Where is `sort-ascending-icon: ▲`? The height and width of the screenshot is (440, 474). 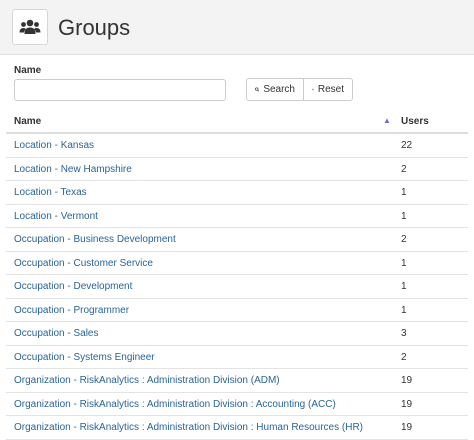 sort-ascending-icon: ▲ is located at coordinates (387, 120).